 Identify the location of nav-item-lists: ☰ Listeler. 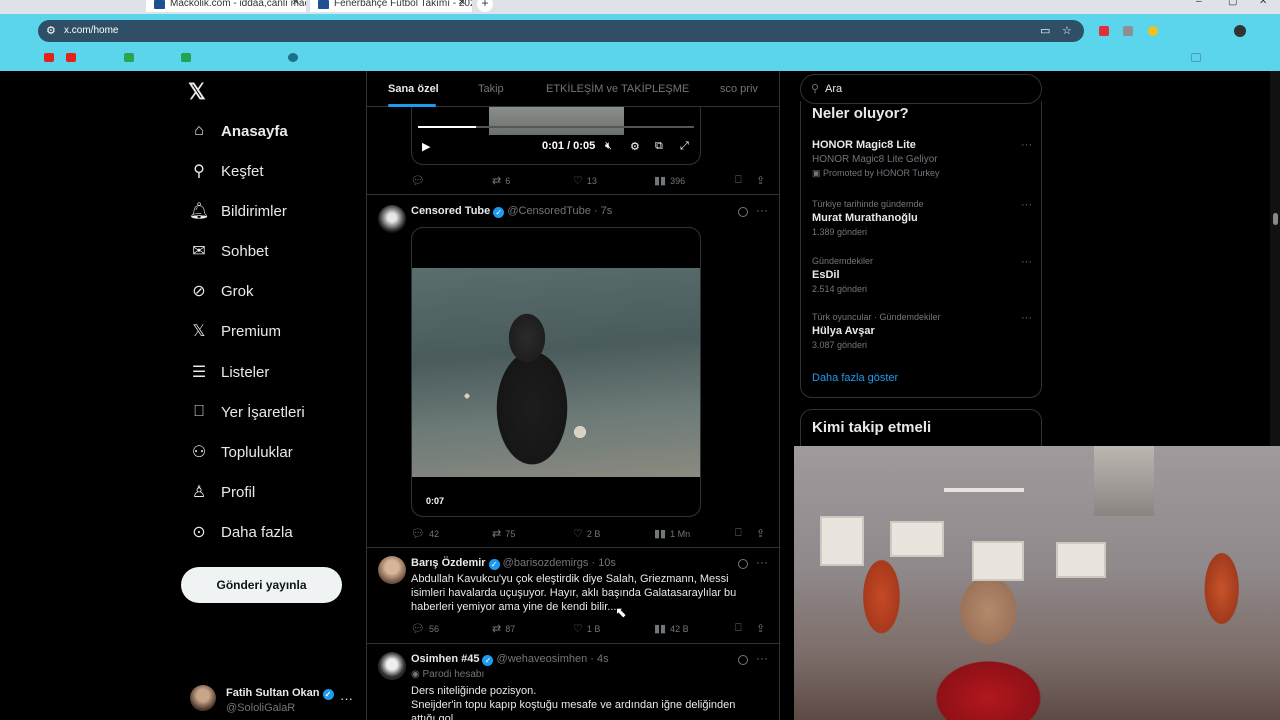
(229, 372).